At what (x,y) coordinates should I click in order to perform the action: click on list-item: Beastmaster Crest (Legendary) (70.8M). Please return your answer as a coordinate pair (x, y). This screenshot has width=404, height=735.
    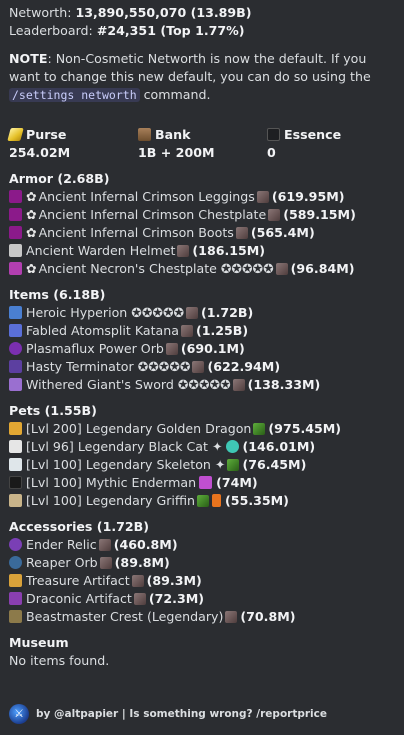
    Looking at the image, I should click on (202, 617).